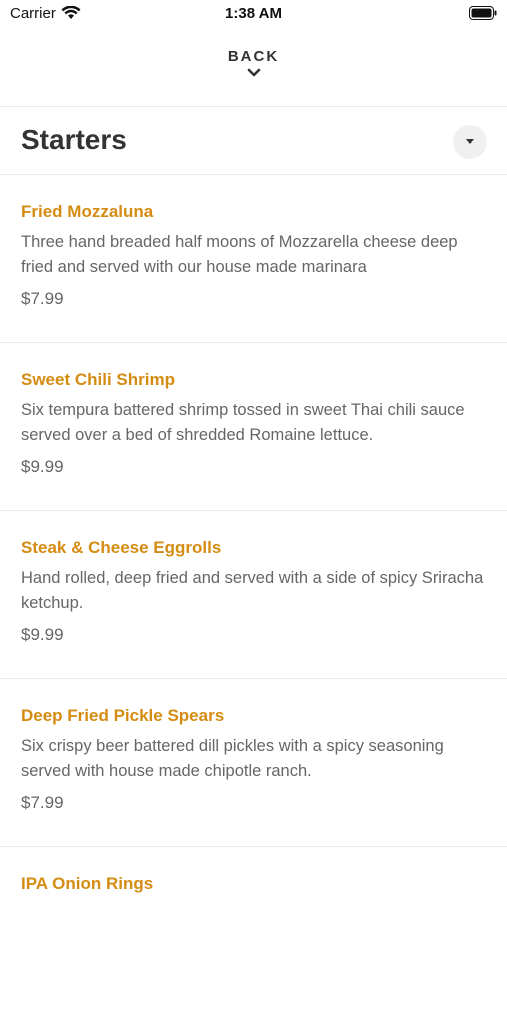 The height and width of the screenshot is (1015, 507). I want to click on menu-item-name: Sweet Chili Shrimp, so click(98, 379).